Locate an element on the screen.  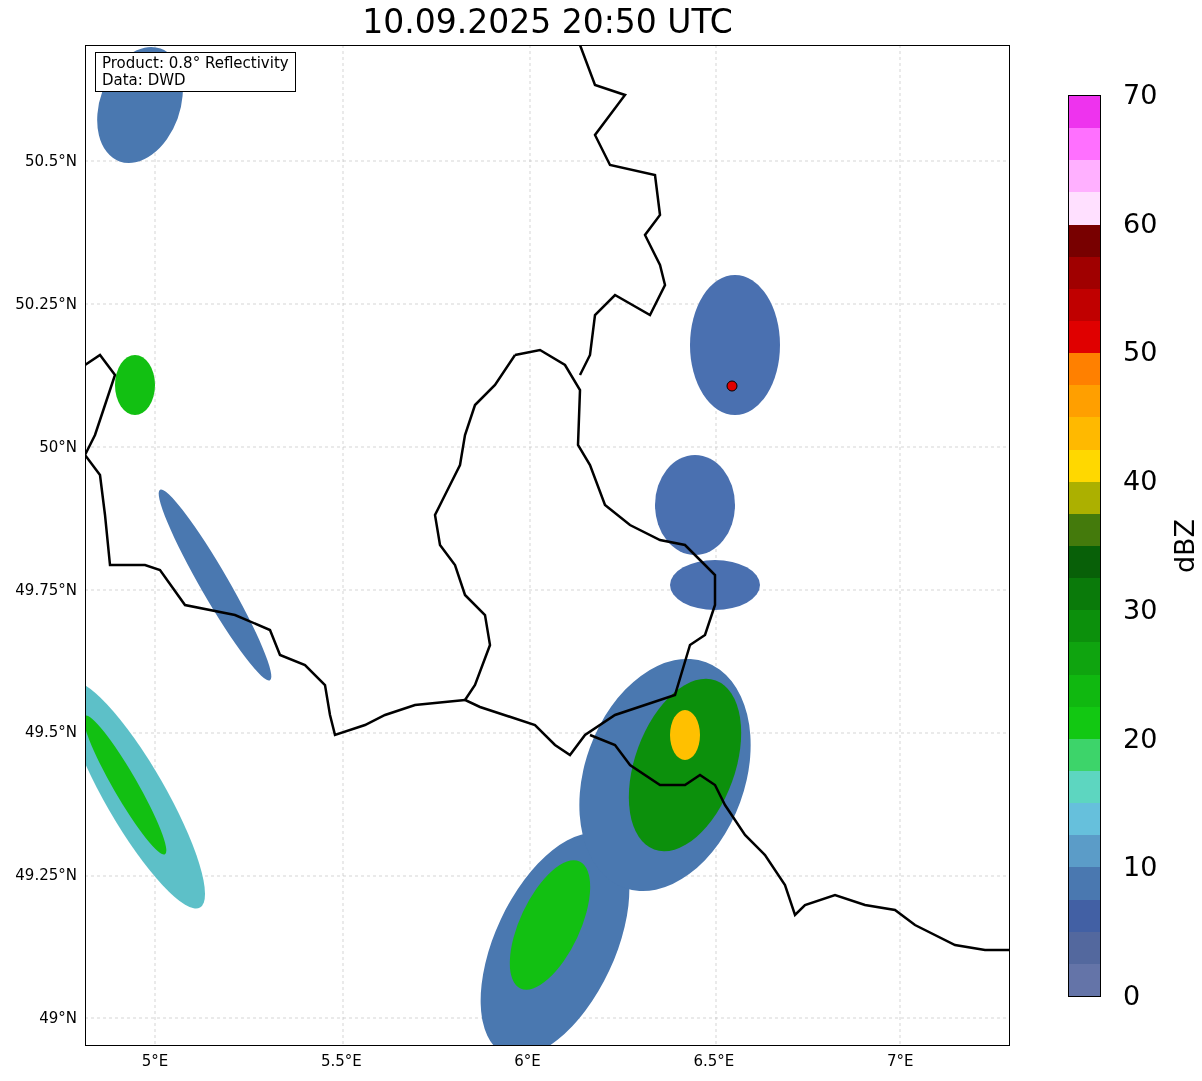
y-tick-label: 49°N is located at coordinates (58, 1018).